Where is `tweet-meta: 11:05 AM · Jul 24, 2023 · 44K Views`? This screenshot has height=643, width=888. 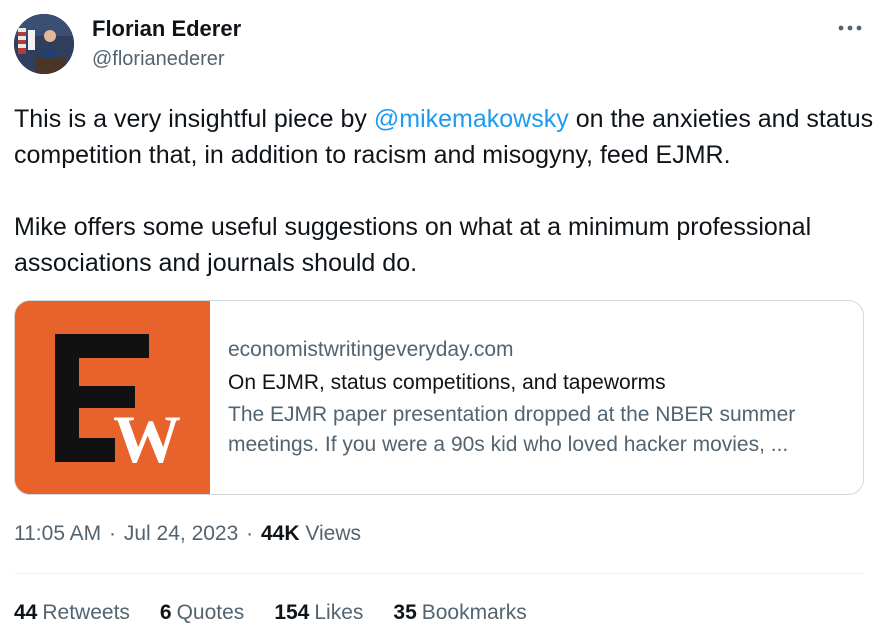
tweet-meta: 11:05 AM · Jul 24, 2023 · 44K Views is located at coordinates (187, 534).